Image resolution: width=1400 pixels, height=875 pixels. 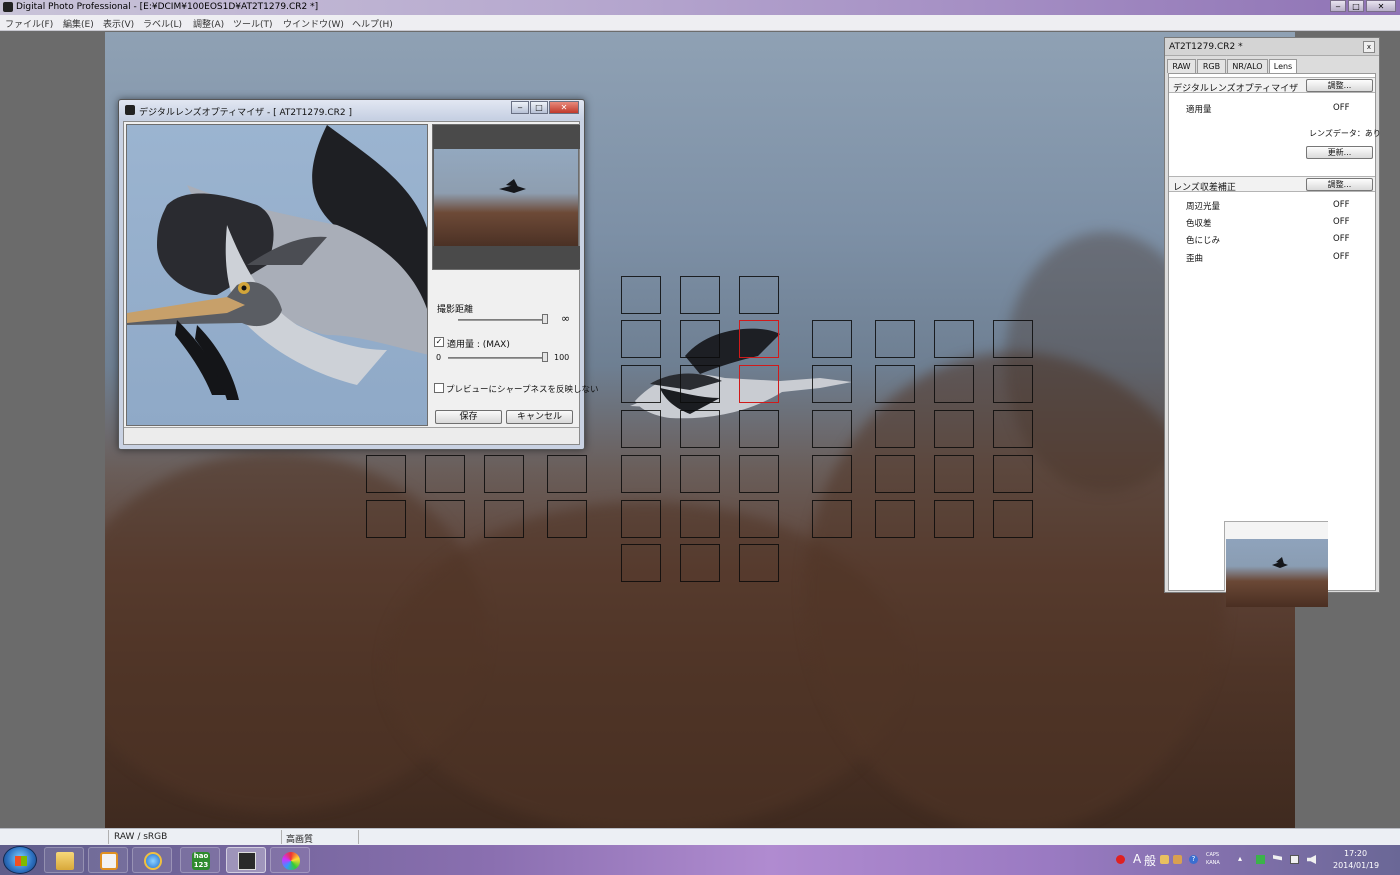 What do you see at coordinates (108, 860) in the screenshot?
I see `taskbar-media-player` at bounding box center [108, 860].